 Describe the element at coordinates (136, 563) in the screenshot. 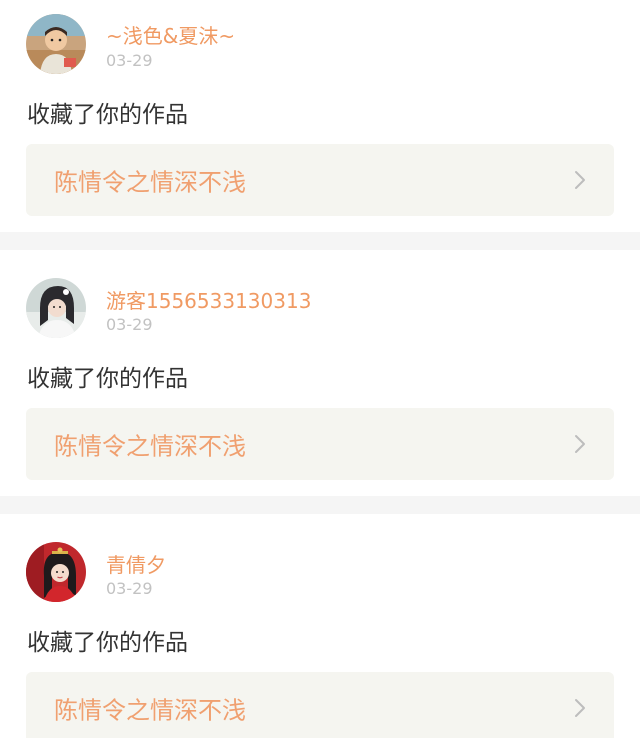

I see `username: 青倩夕` at that location.